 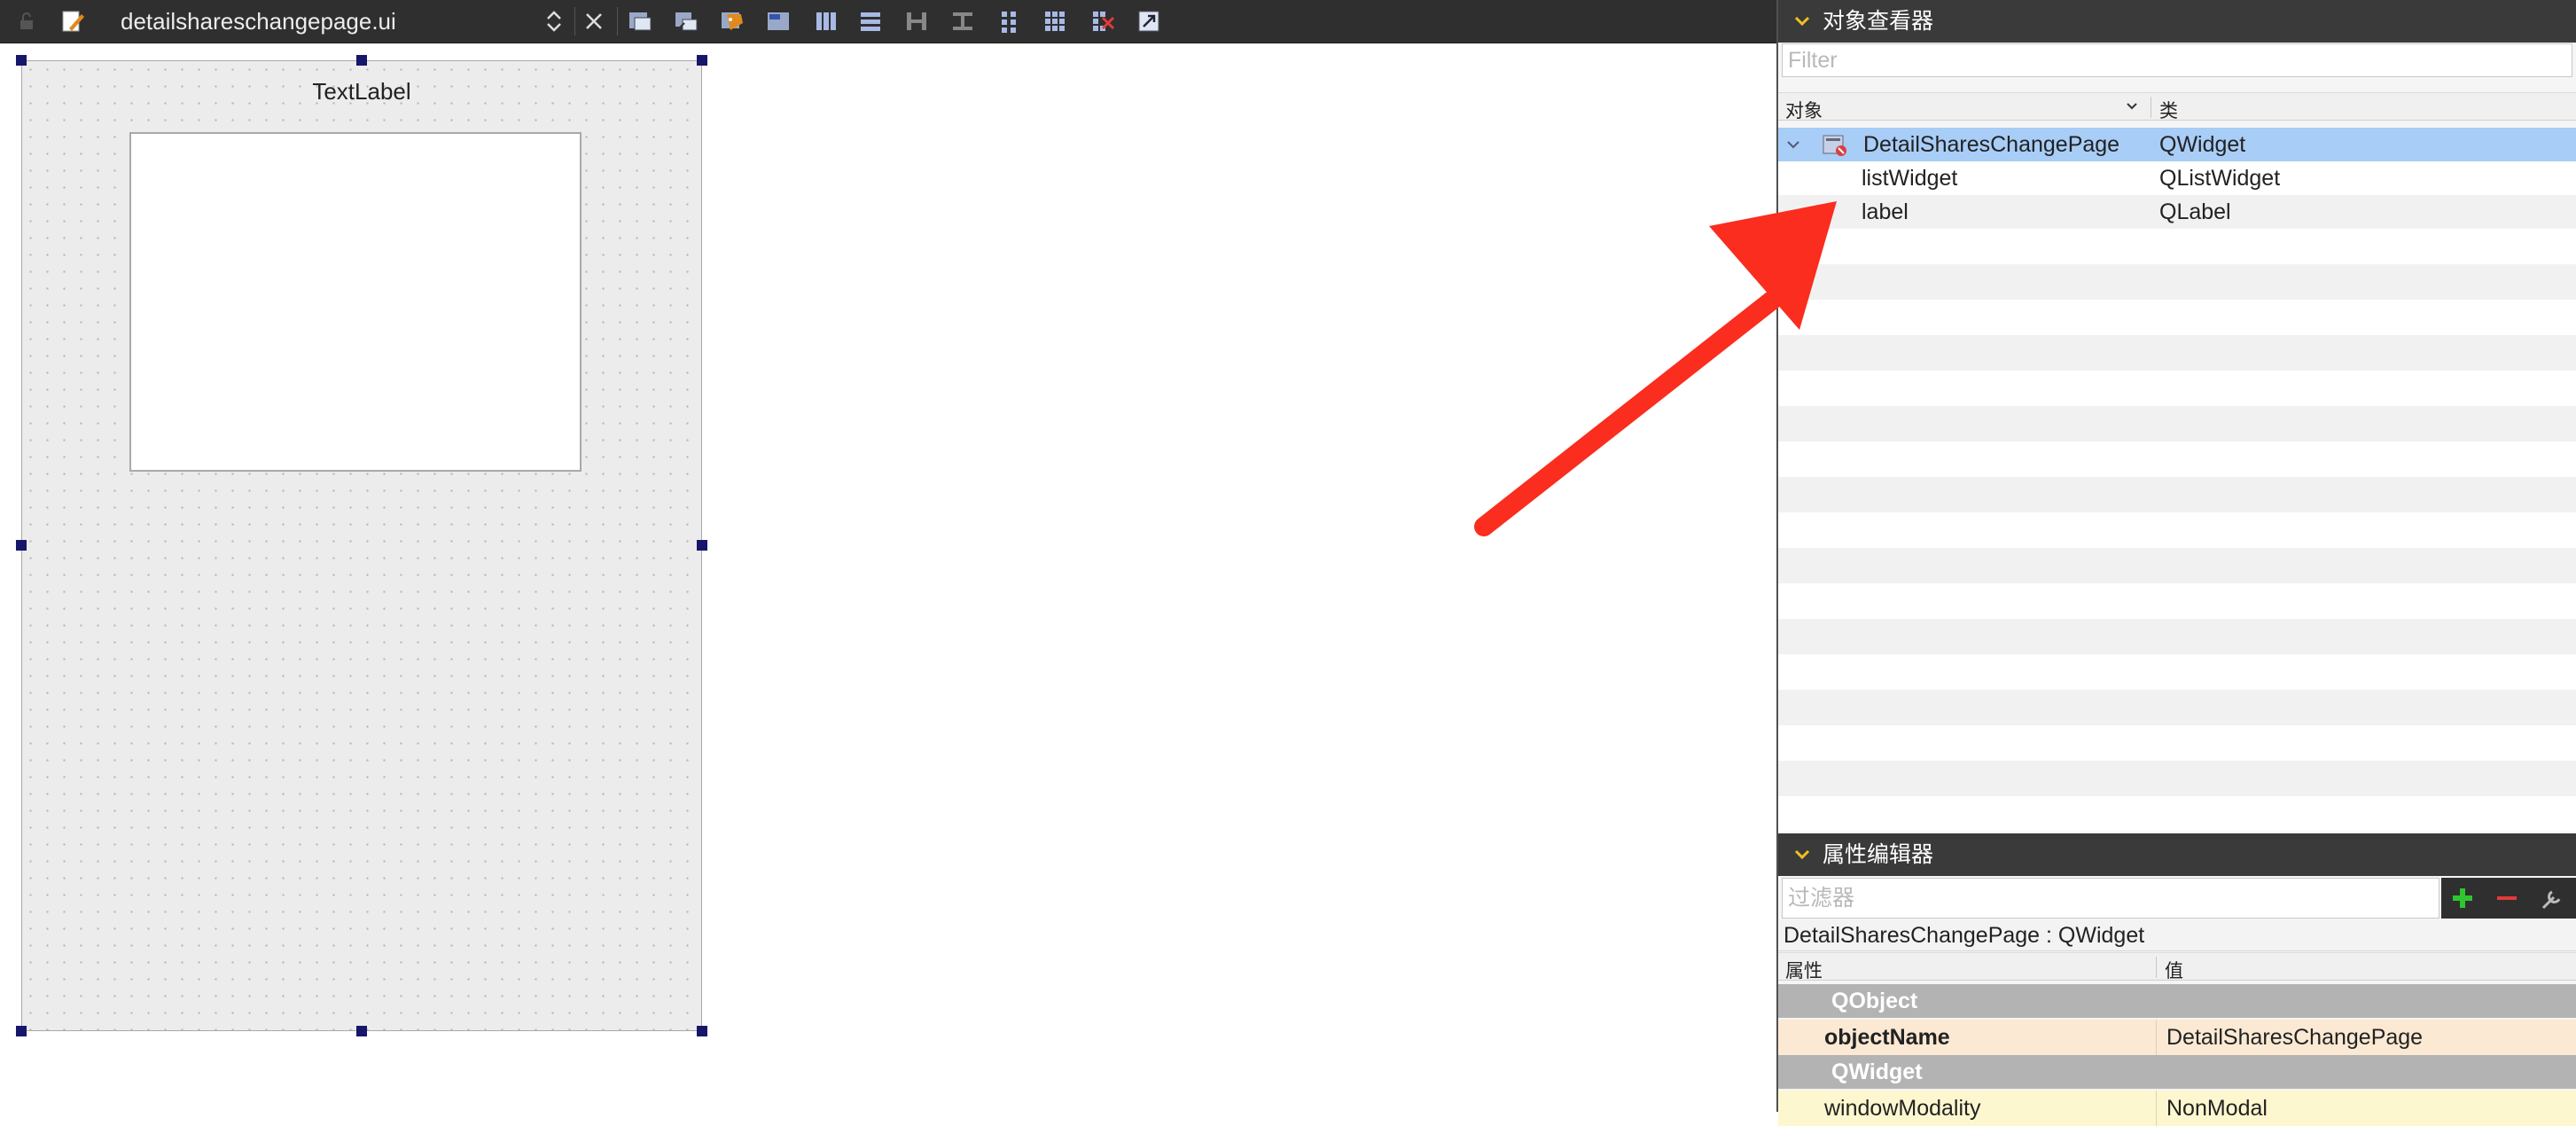 I want to click on tree-item-class: QWidget, so click(x=2202, y=144).